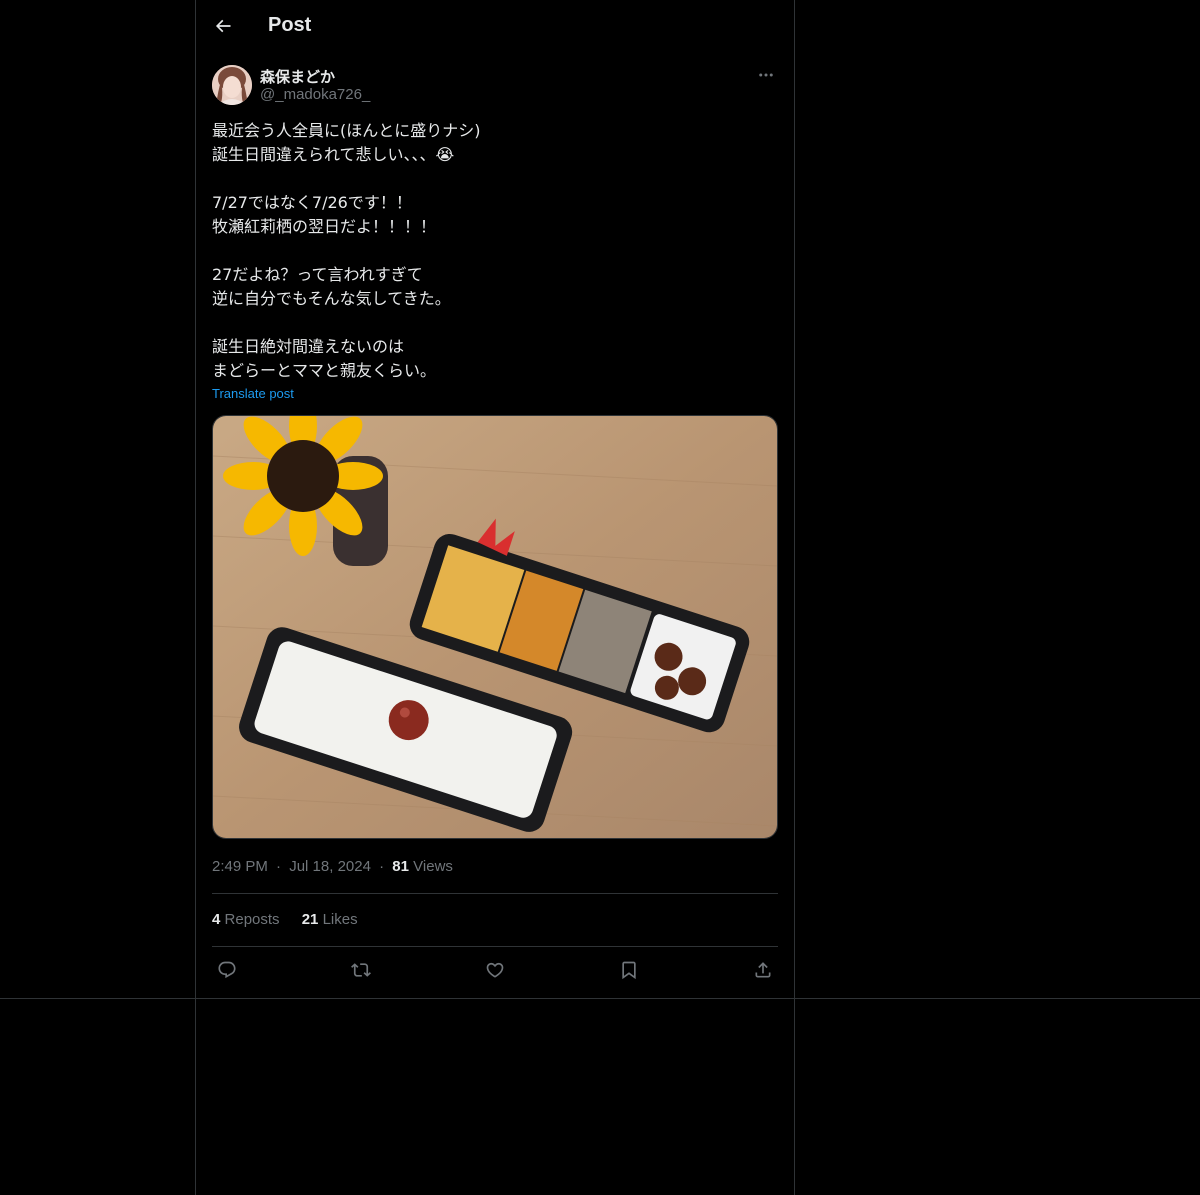 Image resolution: width=1200 pixels, height=1195 pixels. I want to click on like-button, so click(495, 970).